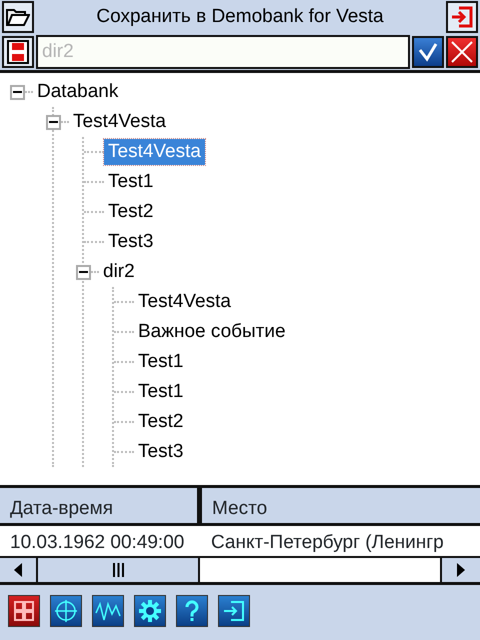 This screenshot has width=480, height=640. I want to click on close-icon, so click(462, 52).